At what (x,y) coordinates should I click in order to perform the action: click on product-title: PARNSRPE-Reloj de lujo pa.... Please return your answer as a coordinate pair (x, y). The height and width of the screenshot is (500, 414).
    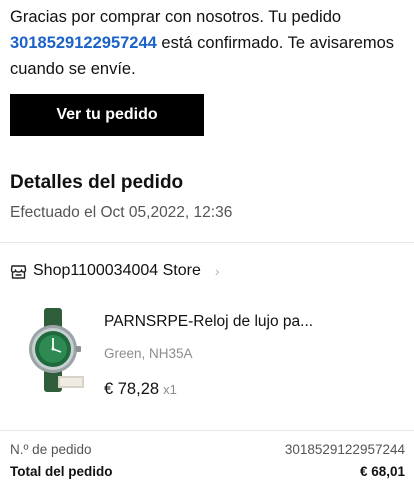
    Looking at the image, I should click on (208, 322).